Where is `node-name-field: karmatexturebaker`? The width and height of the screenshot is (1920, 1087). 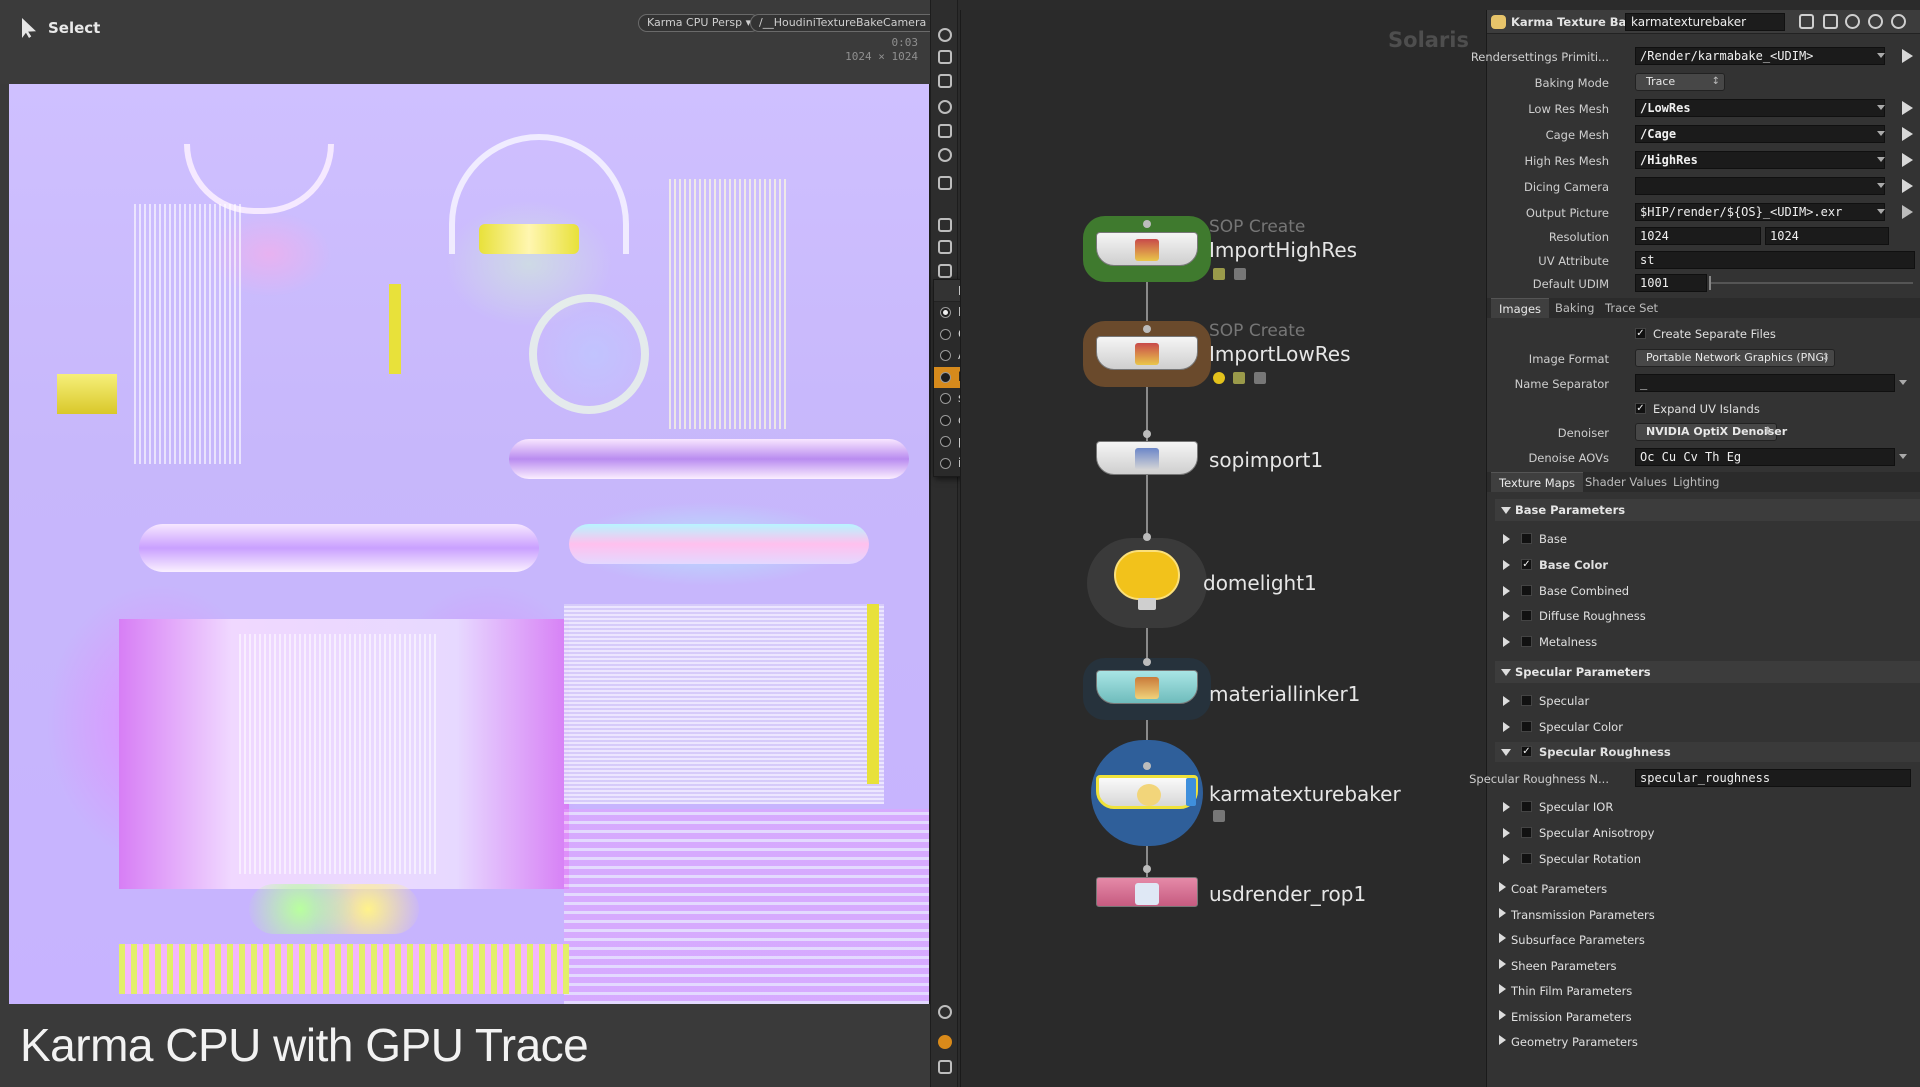
node-name-field: karmatexturebaker is located at coordinates (1705, 22).